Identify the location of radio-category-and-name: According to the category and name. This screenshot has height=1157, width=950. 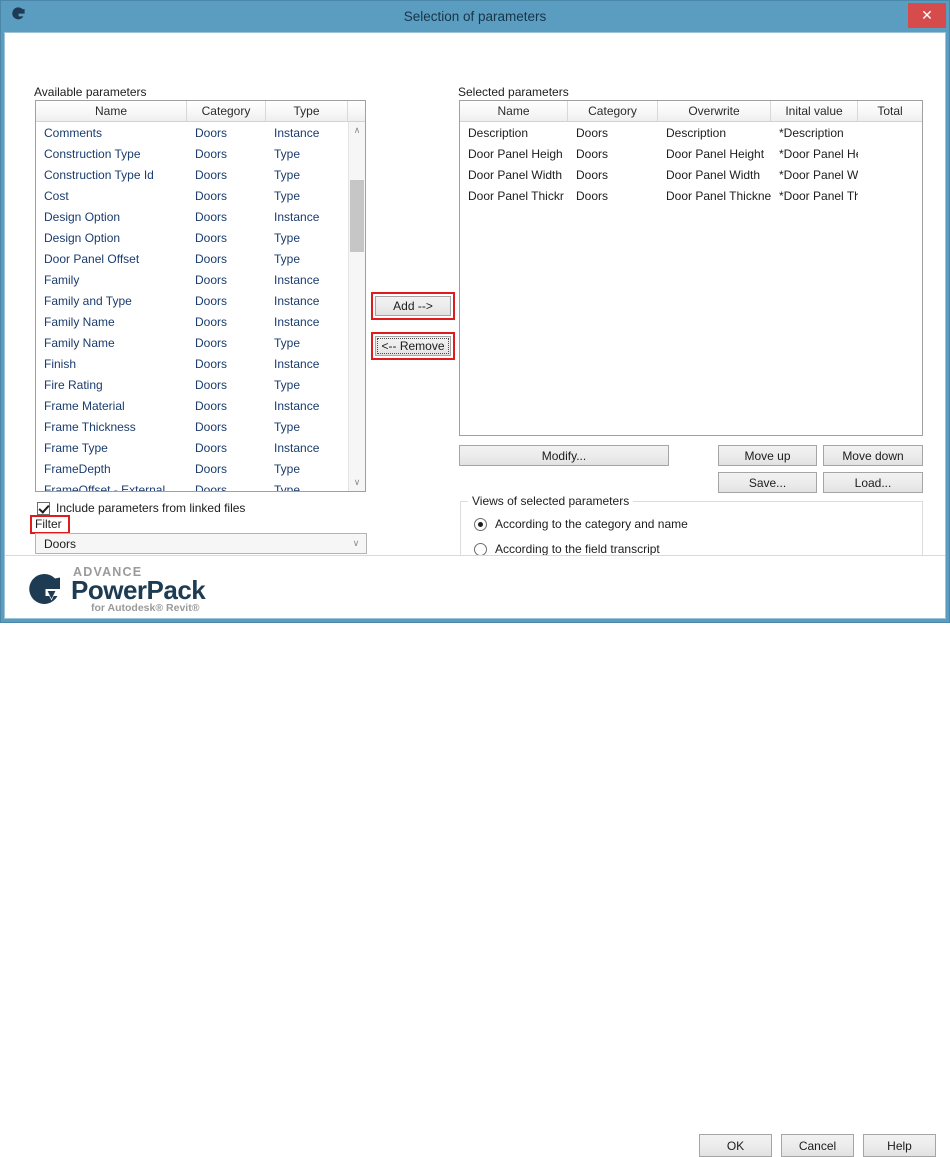
(581, 524).